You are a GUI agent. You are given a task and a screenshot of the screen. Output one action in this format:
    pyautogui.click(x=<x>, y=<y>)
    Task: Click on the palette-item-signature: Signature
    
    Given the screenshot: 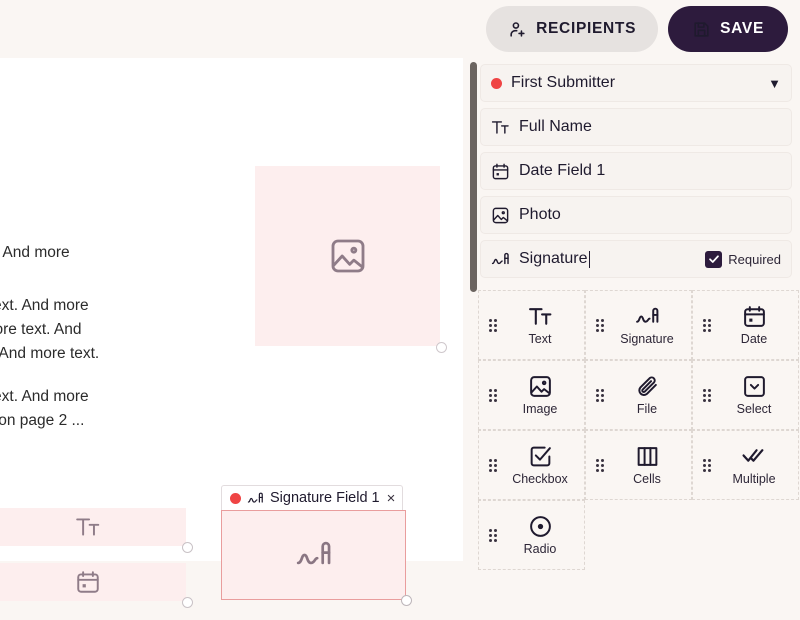 What is the action you would take?
    pyautogui.click(x=638, y=325)
    